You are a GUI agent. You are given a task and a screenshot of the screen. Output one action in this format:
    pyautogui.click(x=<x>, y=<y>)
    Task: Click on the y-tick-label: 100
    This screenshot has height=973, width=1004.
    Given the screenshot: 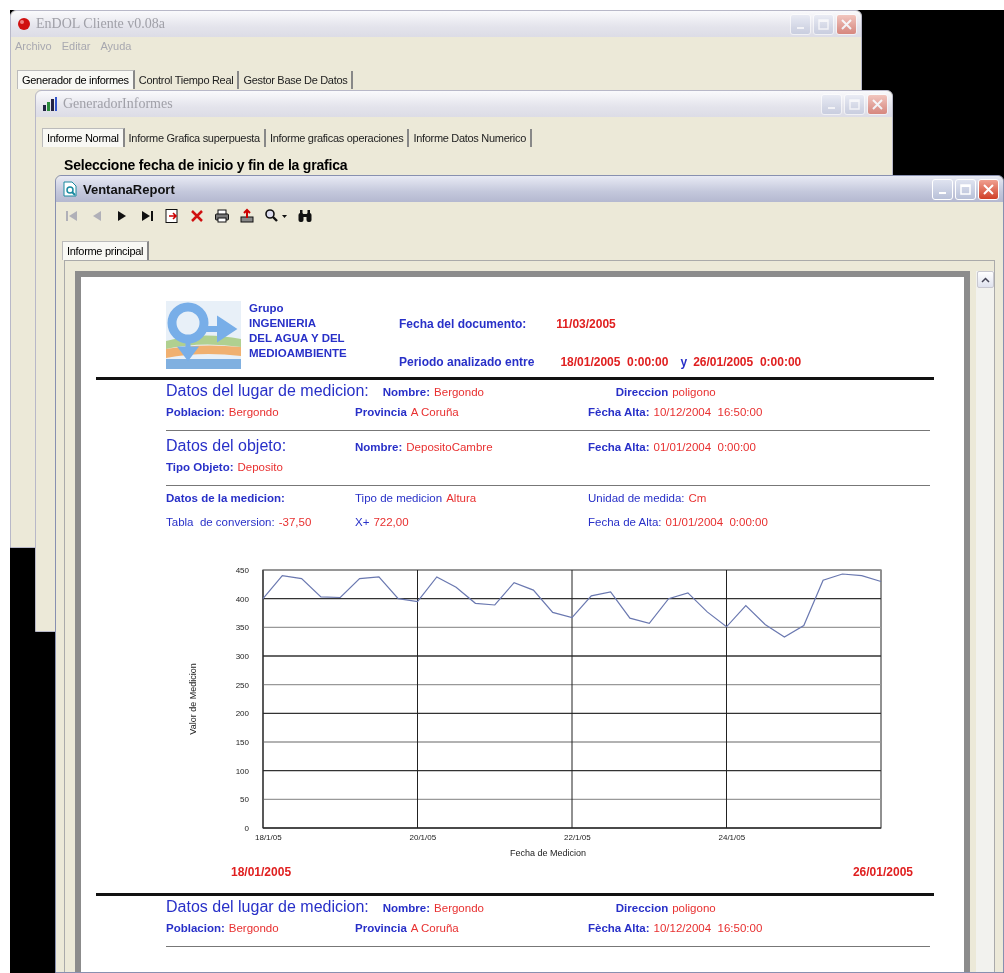 What is the action you would take?
    pyautogui.click(x=242, y=771)
    